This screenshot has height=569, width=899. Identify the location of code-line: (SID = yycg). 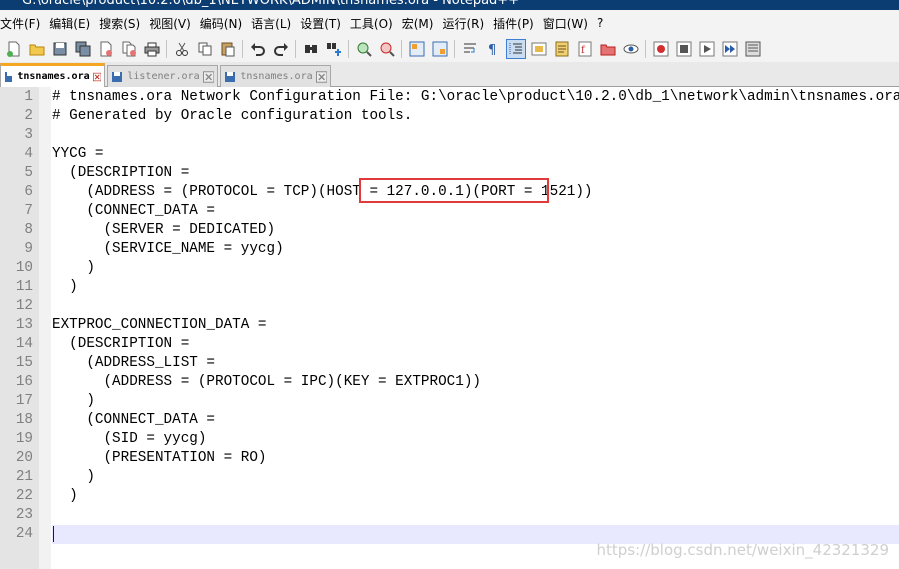
(129, 439).